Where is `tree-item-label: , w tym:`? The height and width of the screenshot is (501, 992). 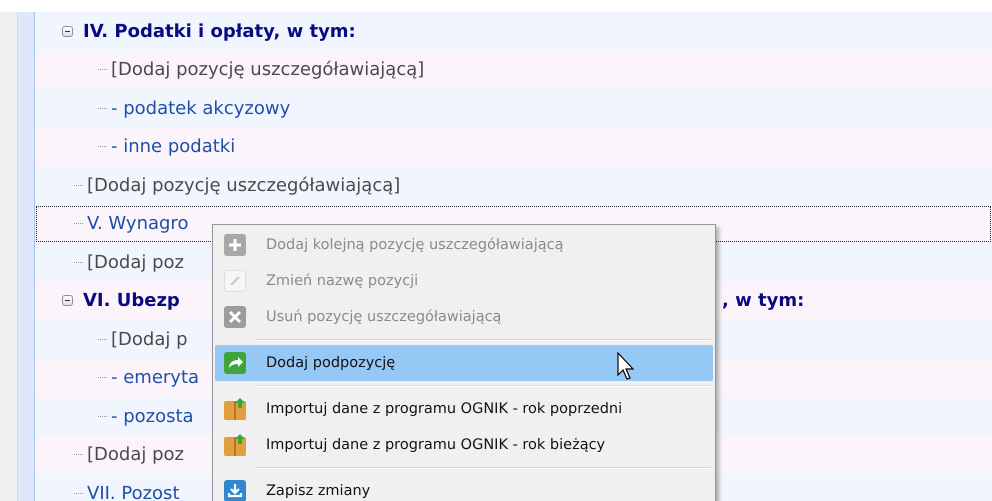 tree-item-label: , w tym: is located at coordinates (763, 301).